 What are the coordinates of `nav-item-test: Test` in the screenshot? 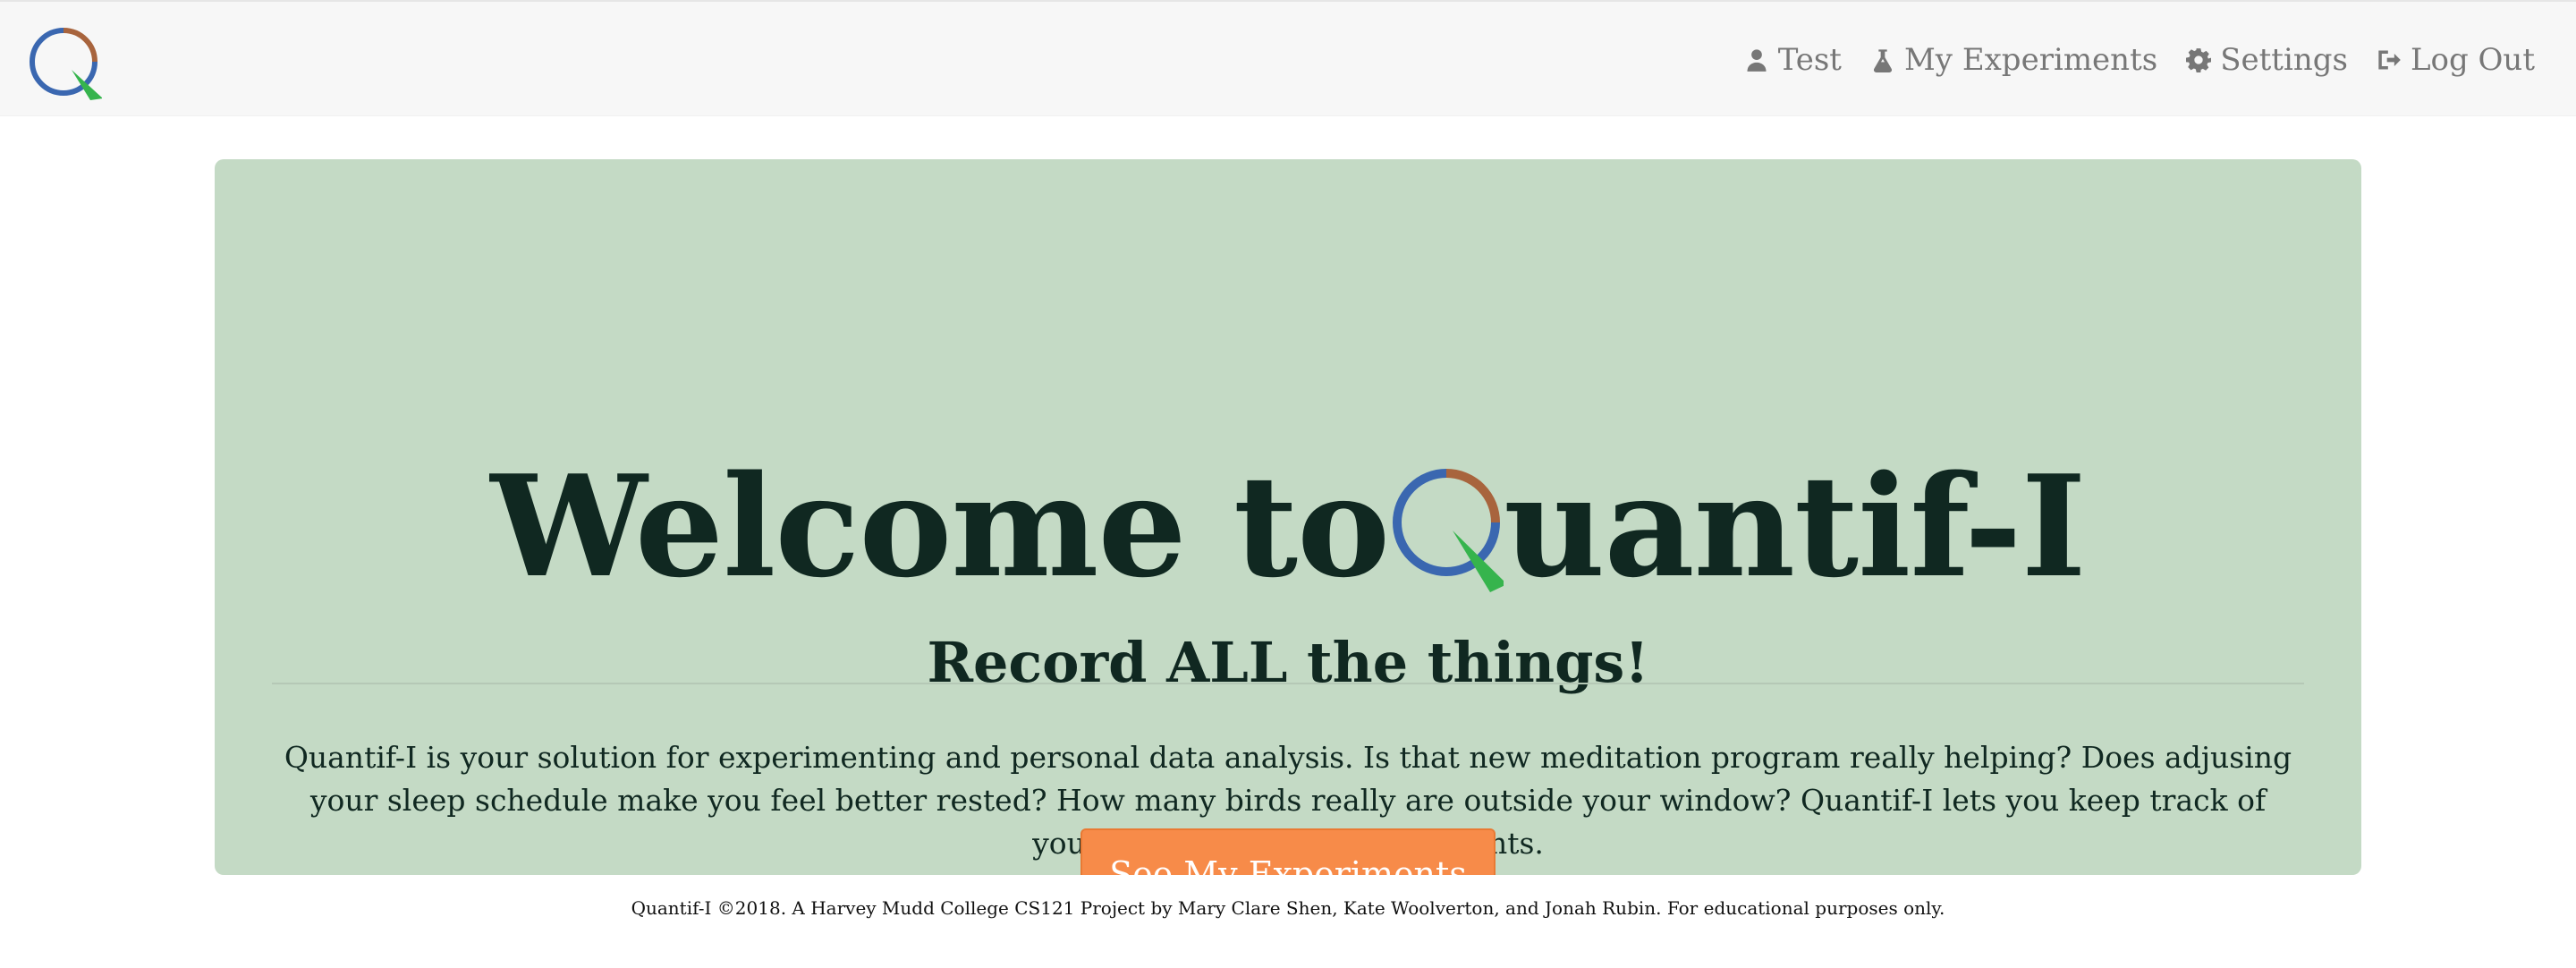 It's located at (1793, 60).